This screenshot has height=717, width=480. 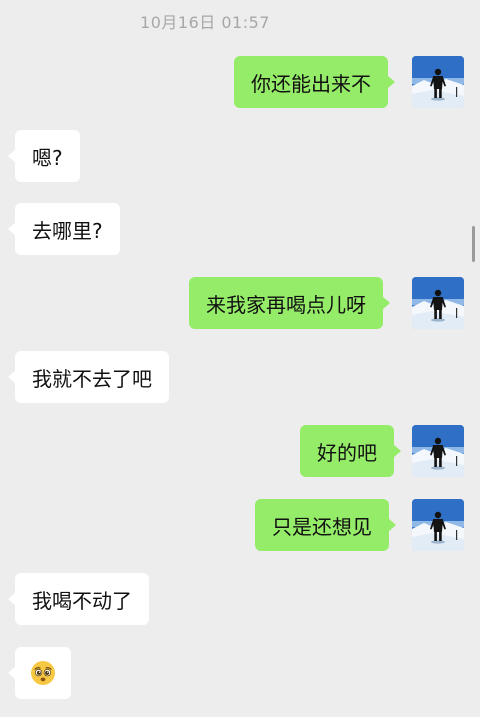 What do you see at coordinates (67, 230) in the screenshot?
I see `message-text: 去哪里?` at bounding box center [67, 230].